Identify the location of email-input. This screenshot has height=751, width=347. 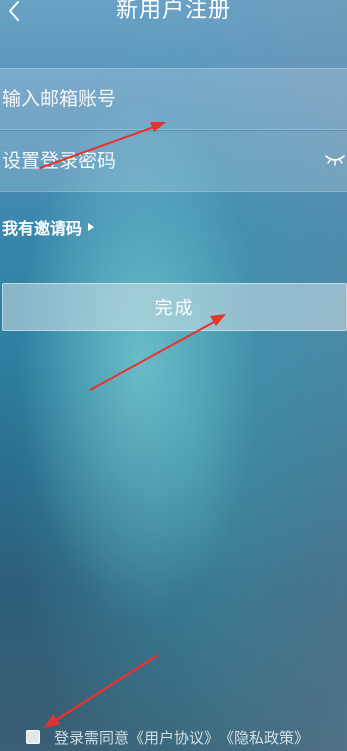
(151, 99).